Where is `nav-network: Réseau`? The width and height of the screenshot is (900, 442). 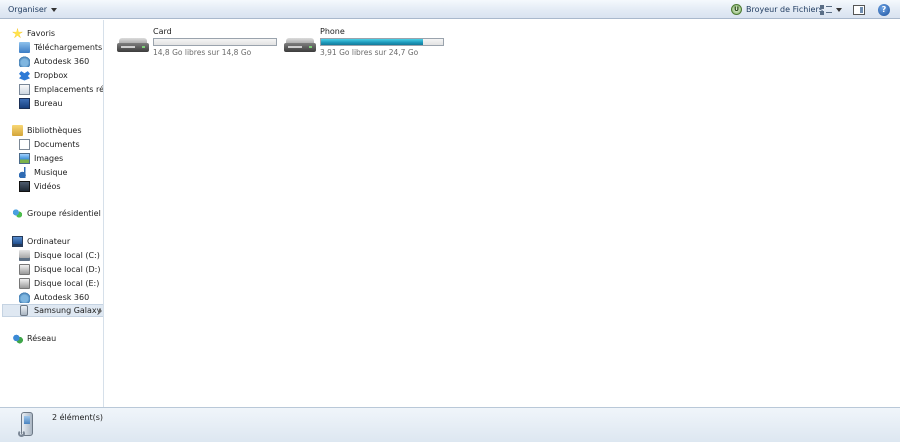 nav-network: Réseau is located at coordinates (34, 338).